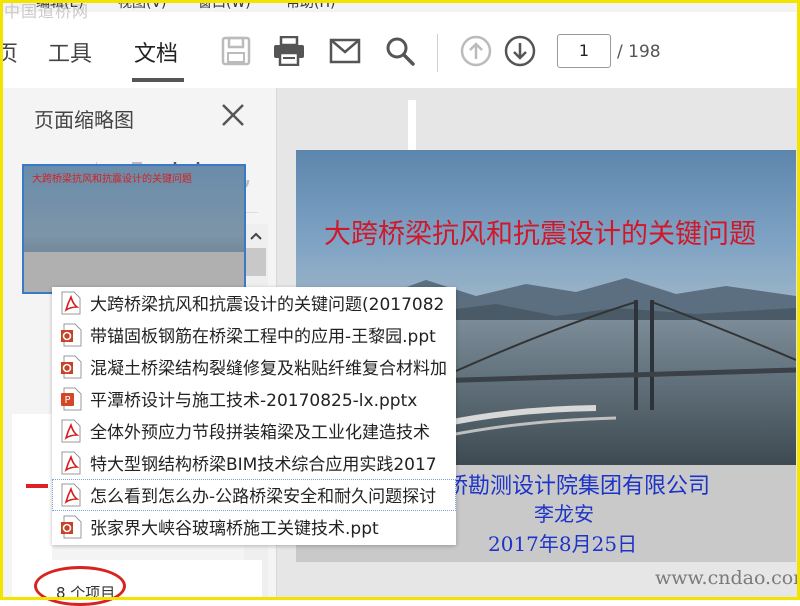 Image resolution: width=800 pixels, height=606 pixels. Describe the element at coordinates (260, 433) in the screenshot. I see `file-name: 全体外预应力节段拼装箱梁及工业化建造技术` at that location.